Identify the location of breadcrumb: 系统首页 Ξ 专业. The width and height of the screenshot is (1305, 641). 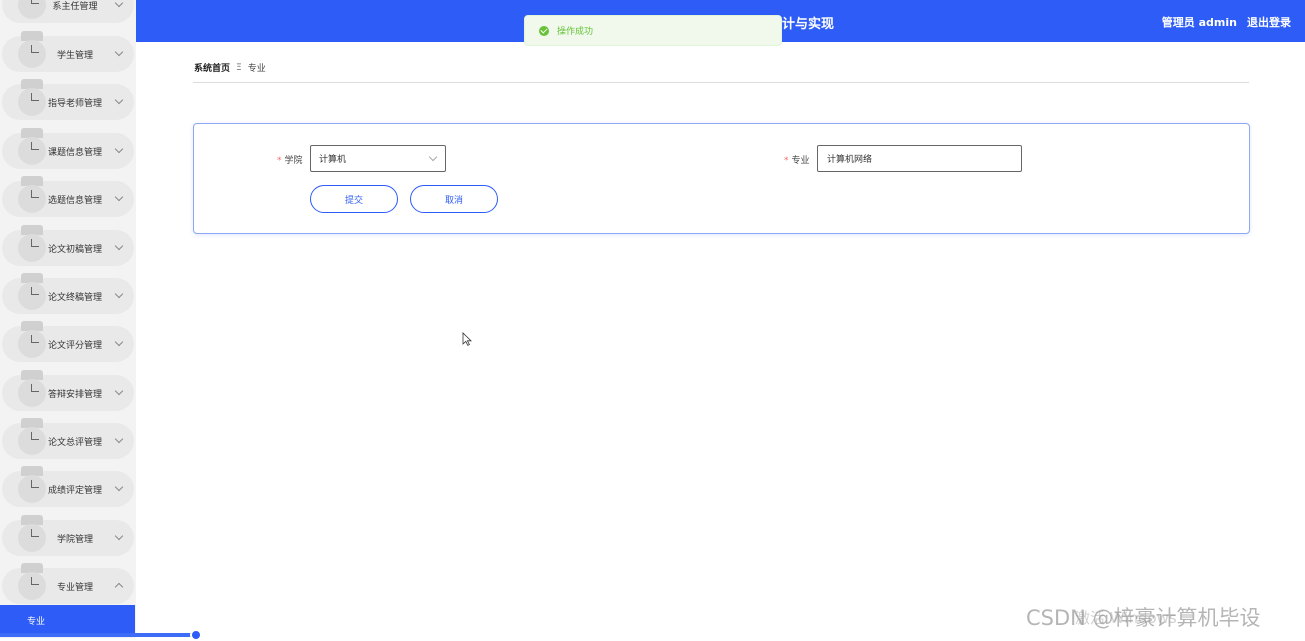
(230, 68).